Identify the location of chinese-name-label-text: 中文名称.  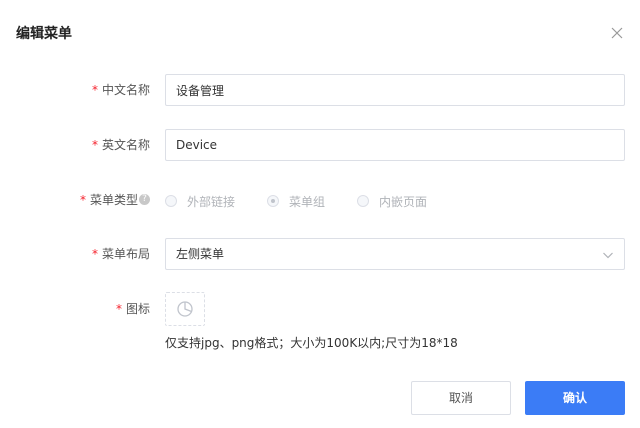
(125, 90).